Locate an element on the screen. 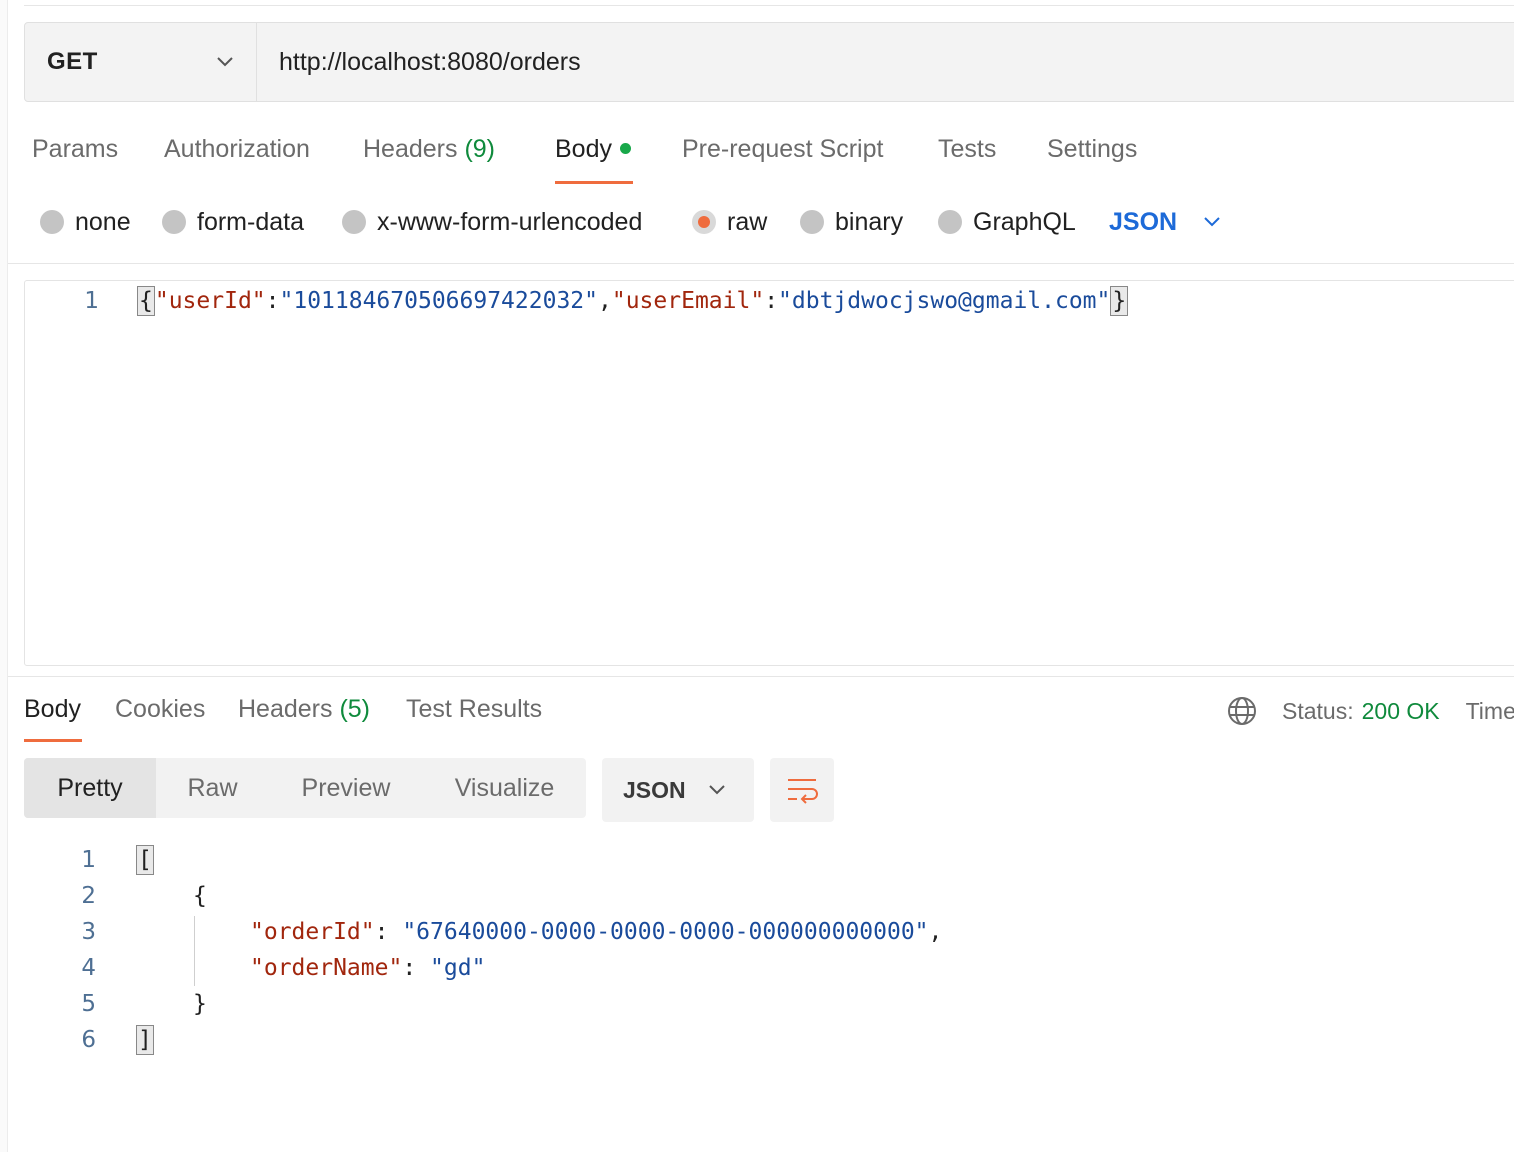  radio-label: x-www-form-urlencoded is located at coordinates (510, 221).